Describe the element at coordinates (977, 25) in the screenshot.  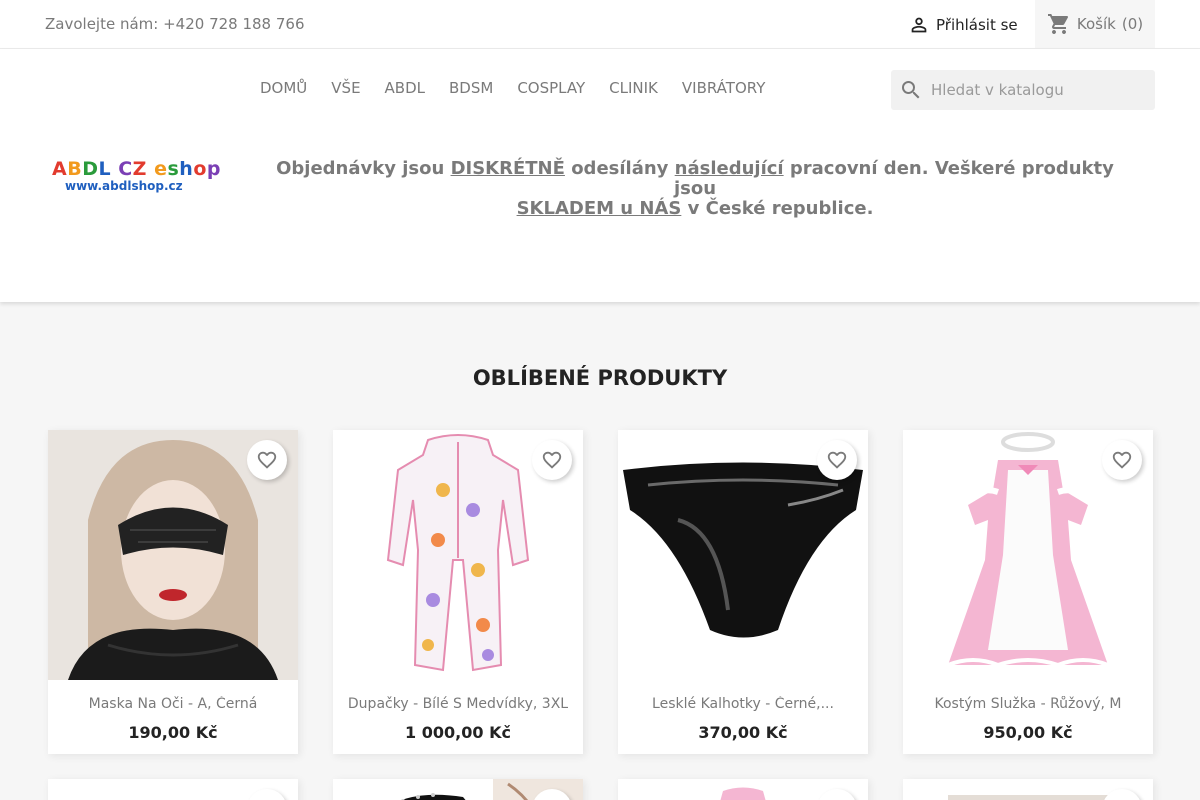
I see `signin-label: Přihlásit se` at that location.